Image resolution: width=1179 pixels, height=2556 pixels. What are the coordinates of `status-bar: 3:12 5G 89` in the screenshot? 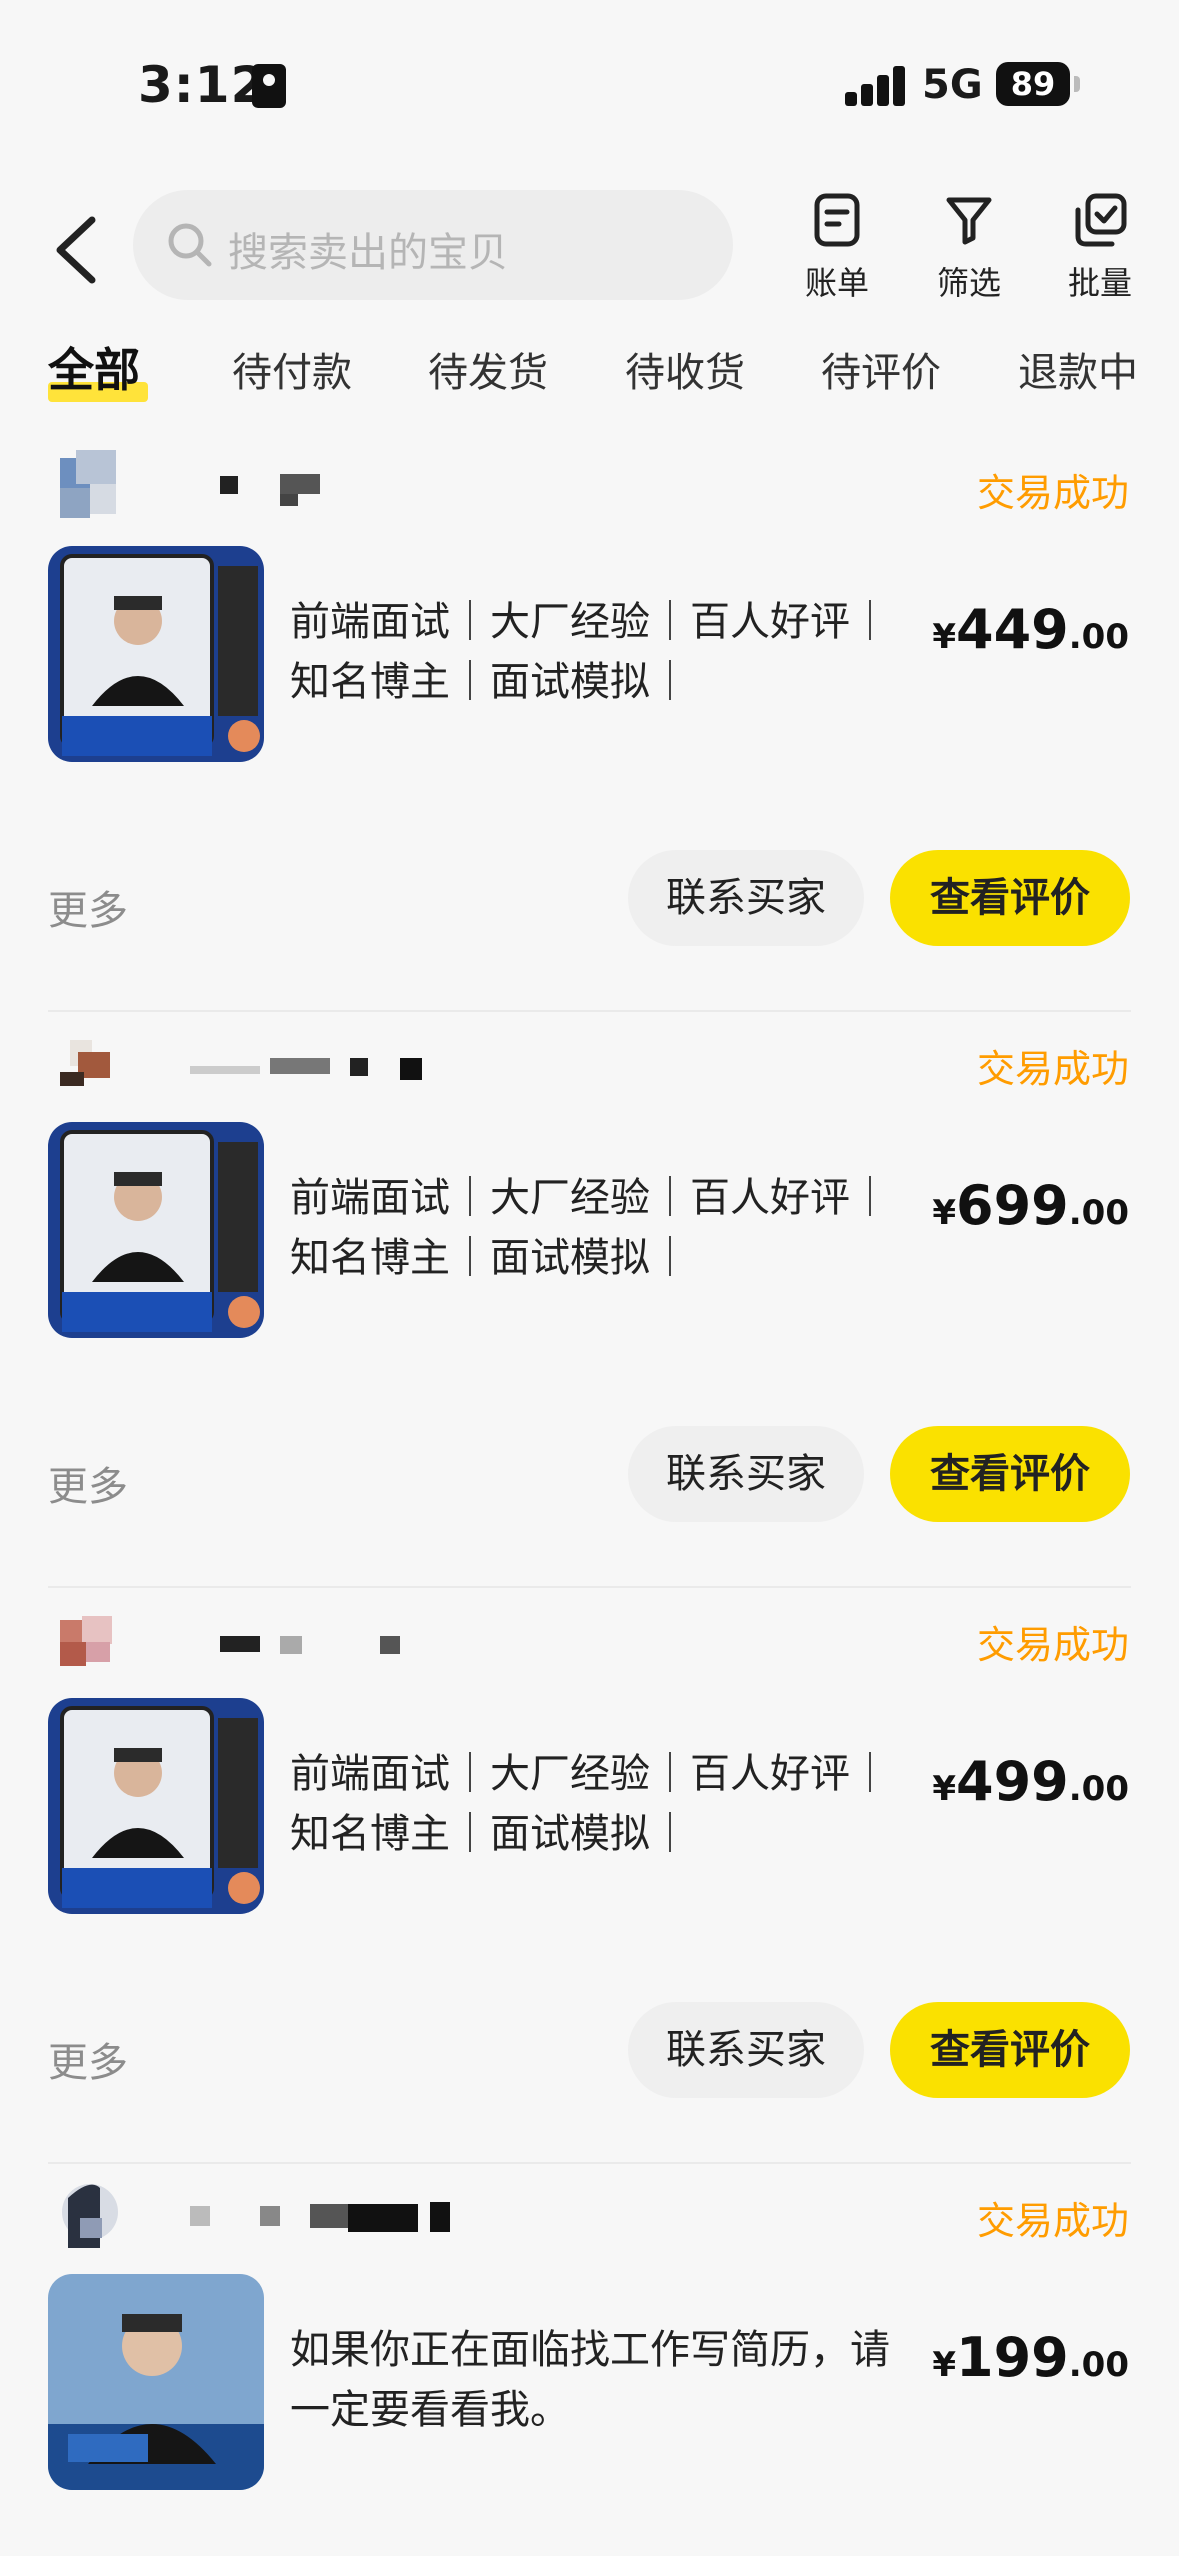 It's located at (589, 75).